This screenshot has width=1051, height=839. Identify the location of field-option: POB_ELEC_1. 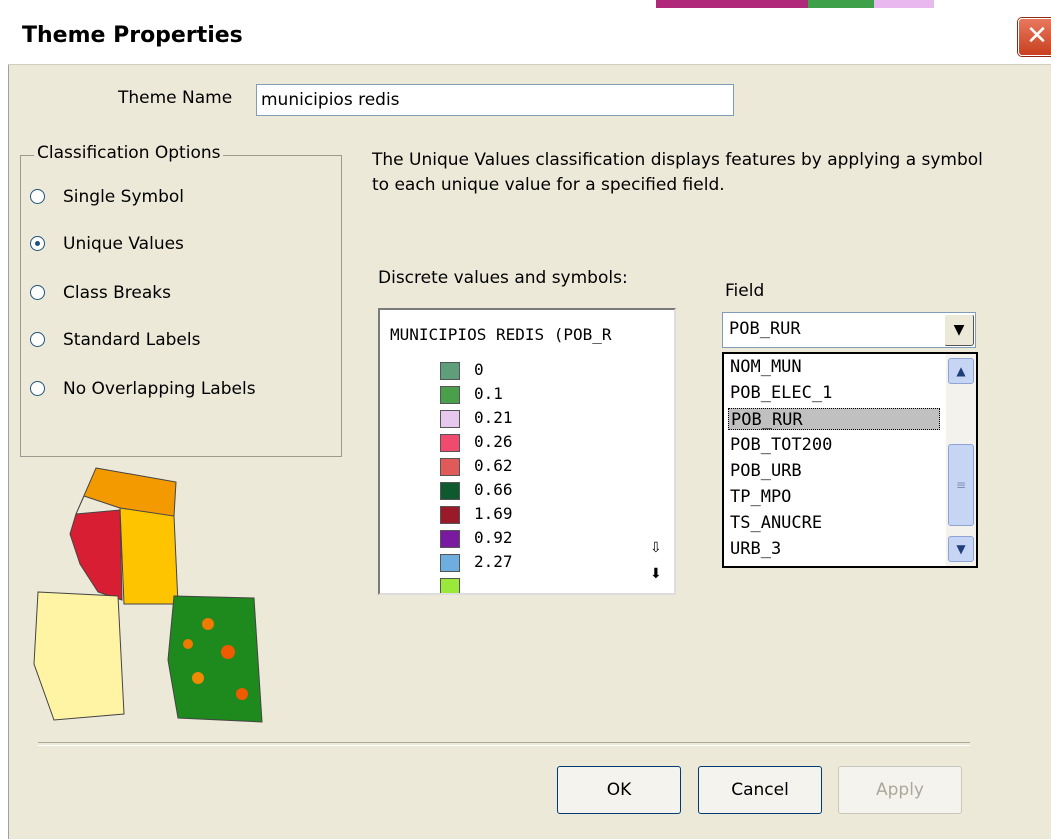
(834, 393).